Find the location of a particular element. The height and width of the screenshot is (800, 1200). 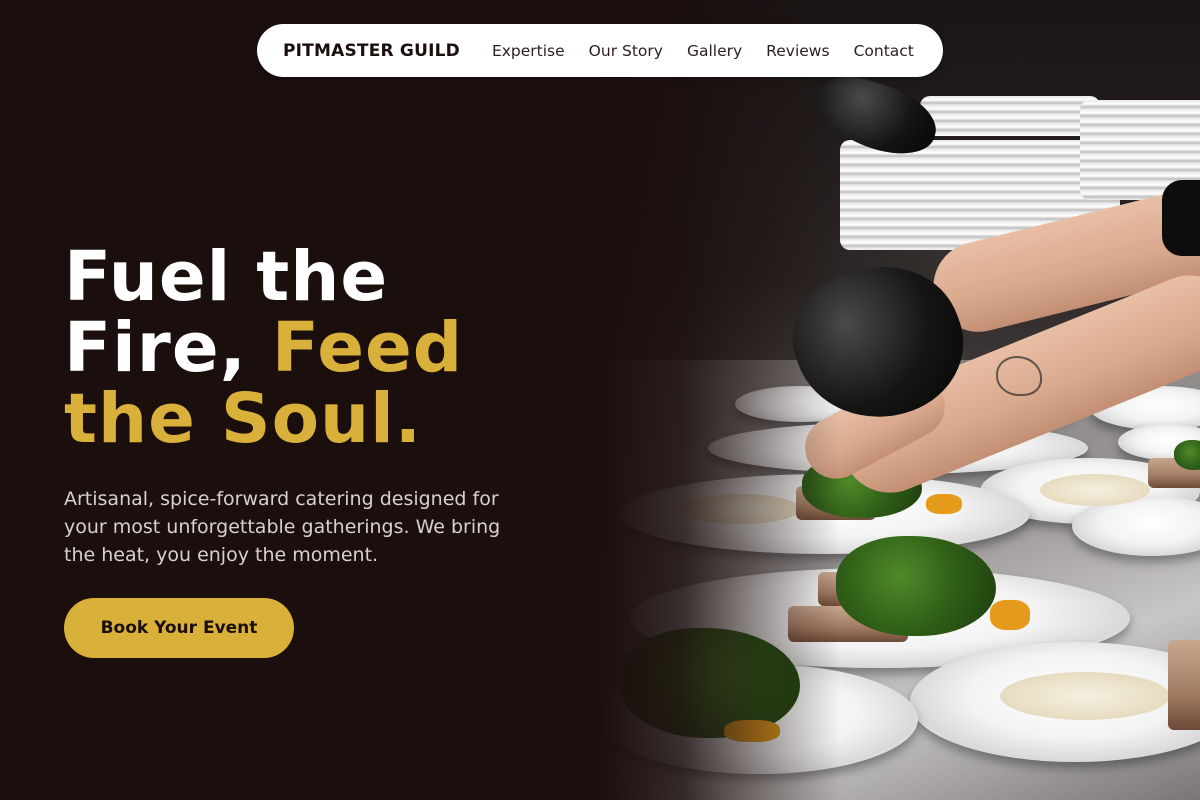

meat-slice is located at coordinates (1184, 685).